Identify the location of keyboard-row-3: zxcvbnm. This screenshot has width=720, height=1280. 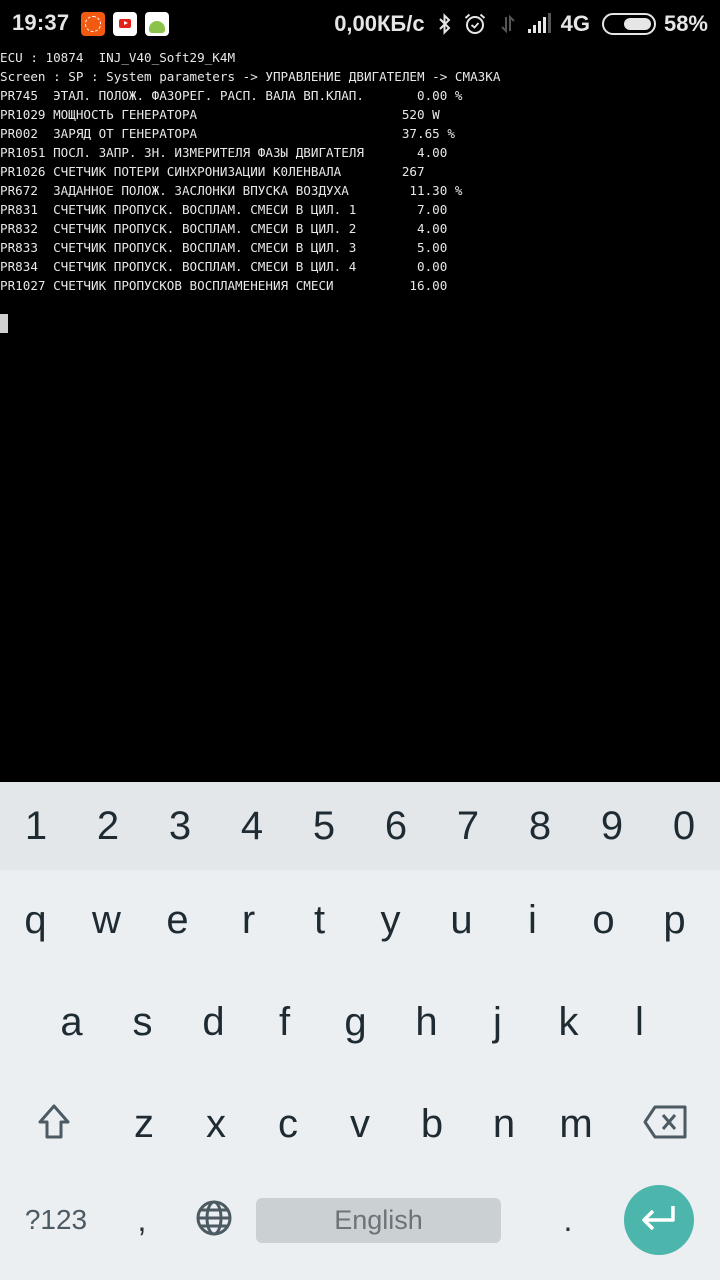
(360, 1124).